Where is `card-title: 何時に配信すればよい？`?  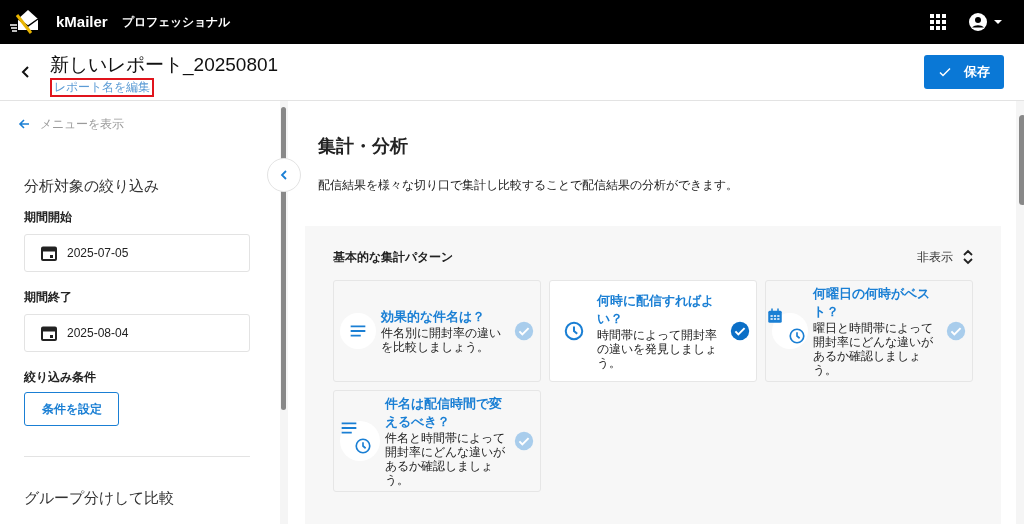 card-title: 何時に配信すればよい？ is located at coordinates (656, 310).